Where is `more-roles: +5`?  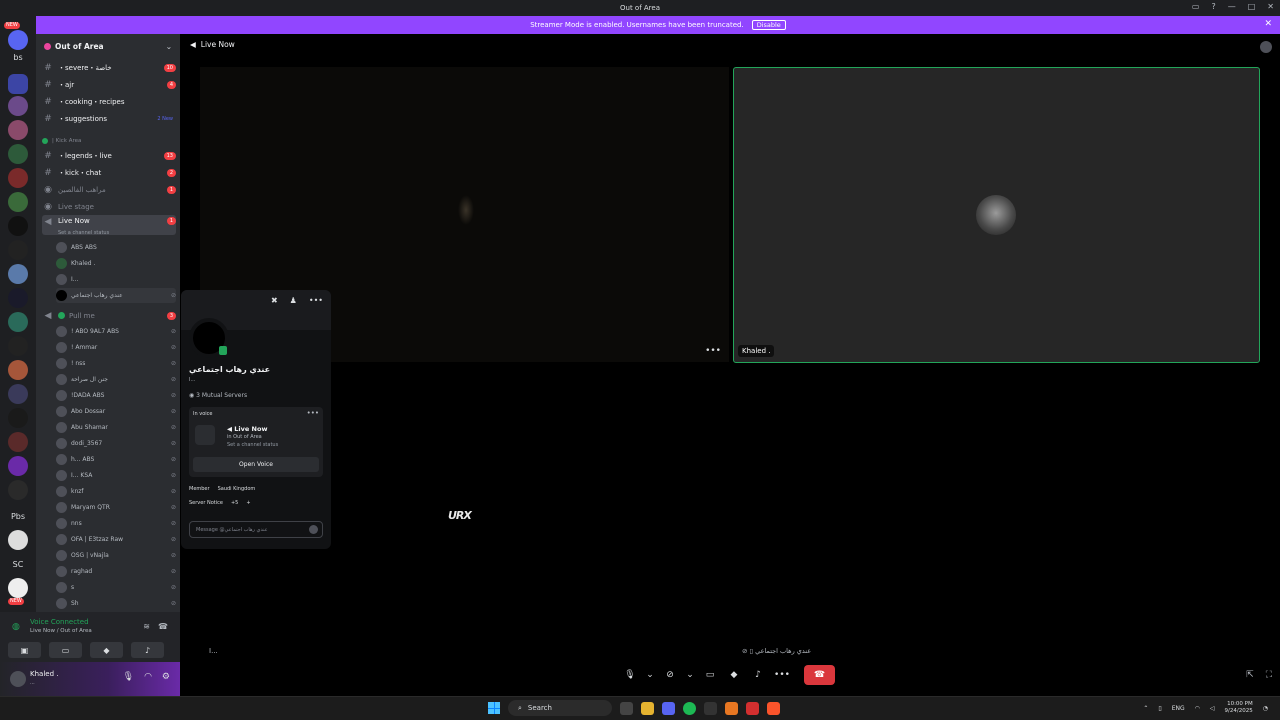
more-roles: +5 is located at coordinates (234, 503).